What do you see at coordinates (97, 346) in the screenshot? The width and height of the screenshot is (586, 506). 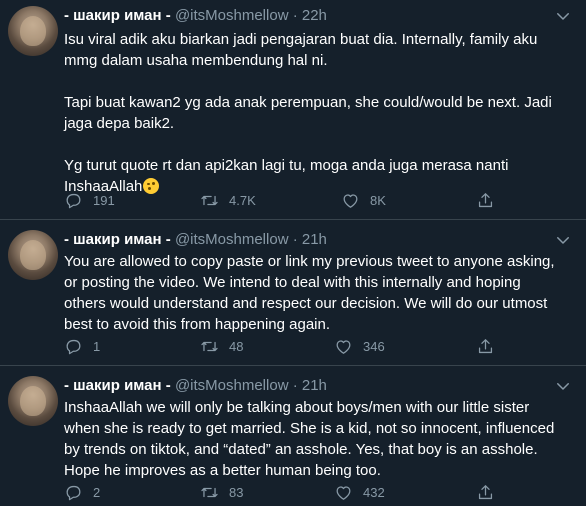 I see `reply-count: 1` at bounding box center [97, 346].